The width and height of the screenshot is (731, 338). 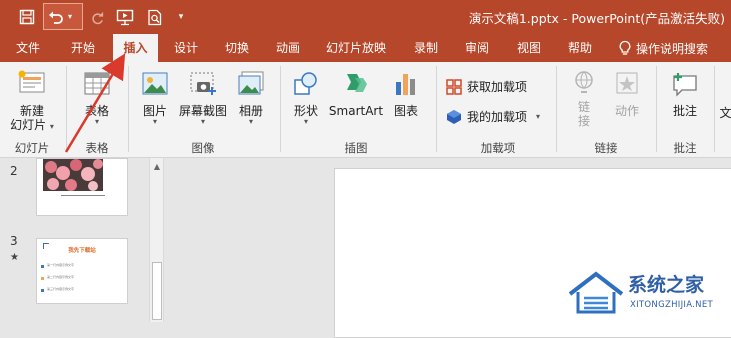 I want to click on window-title: 演示文稿1.pptx - PowerPoint(产品激活失败), so click(x=596, y=18).